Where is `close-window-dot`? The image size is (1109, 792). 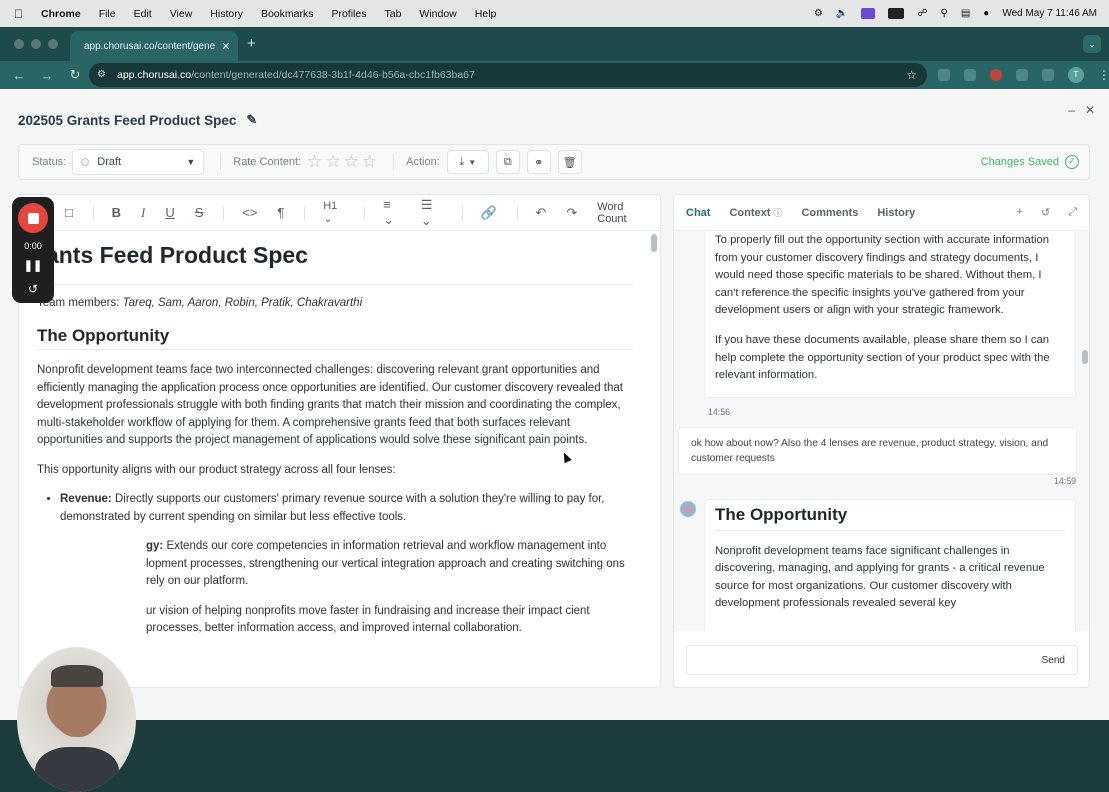 close-window-dot is located at coordinates (19, 44).